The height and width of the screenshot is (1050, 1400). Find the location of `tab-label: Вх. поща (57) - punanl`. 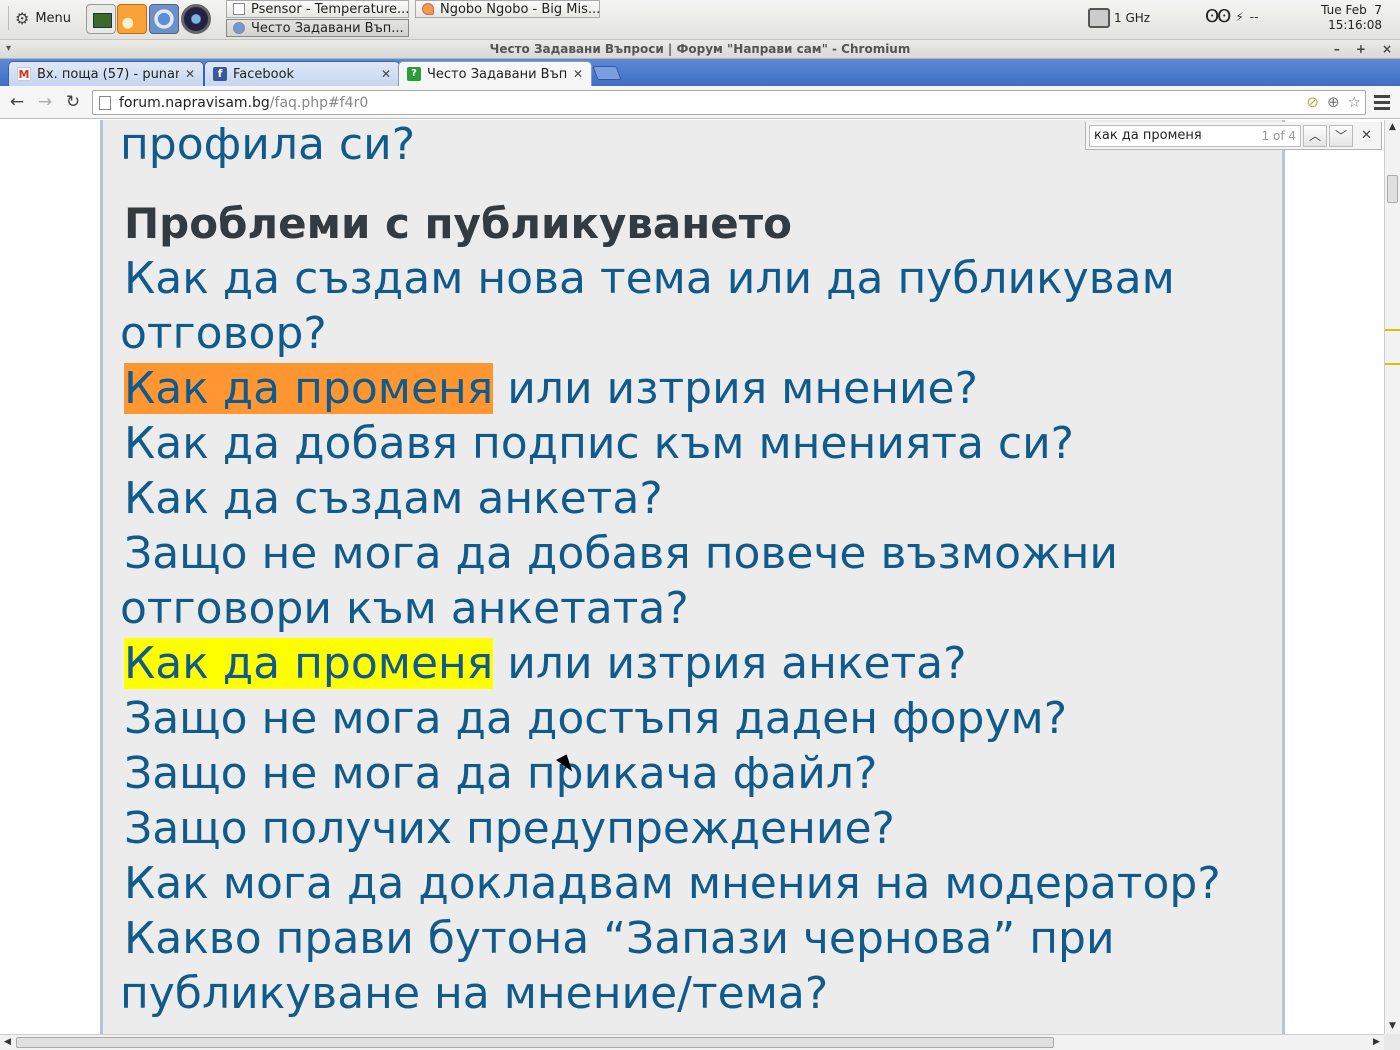

tab-label: Вх. поща (57) - punanl is located at coordinates (108, 74).